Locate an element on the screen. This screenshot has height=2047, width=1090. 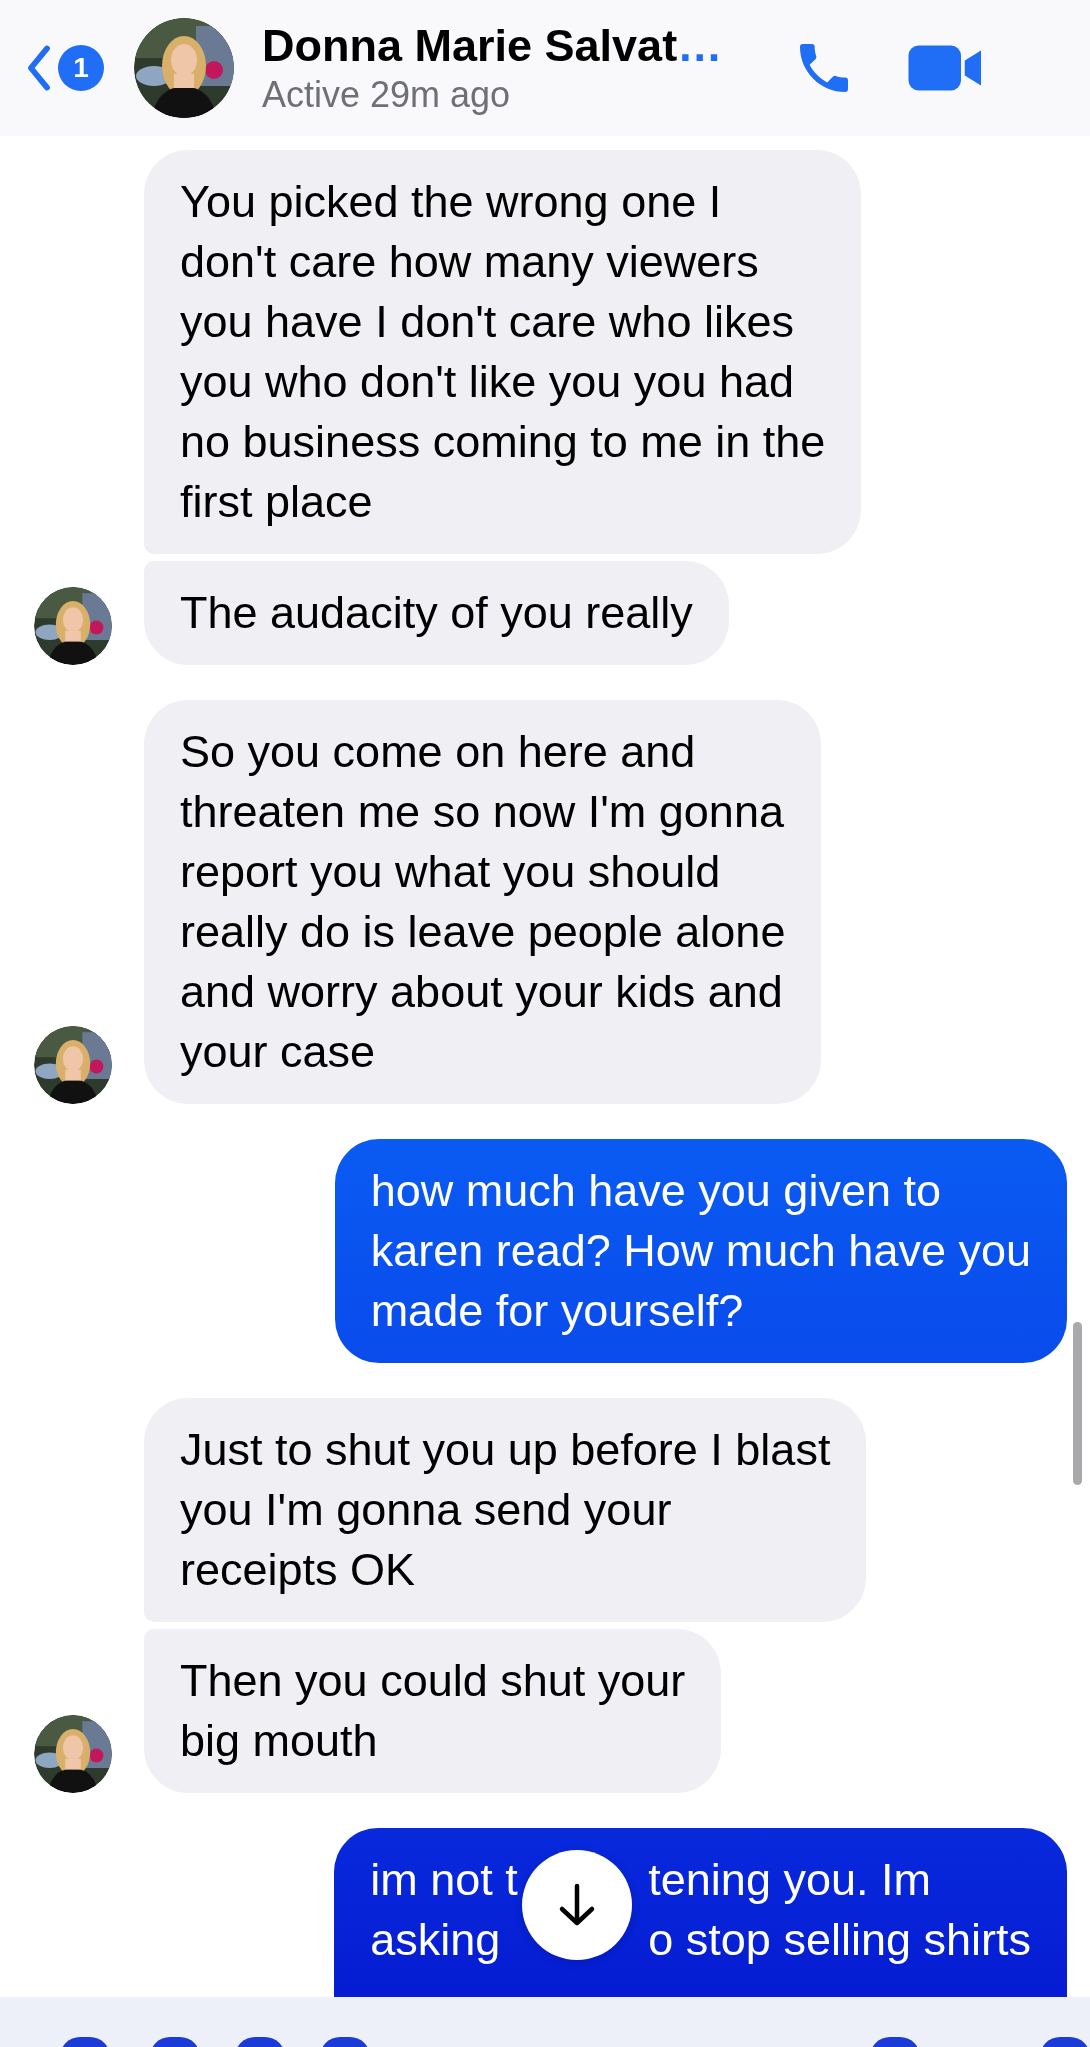
message-text: asking is located at coordinates (436, 1940).